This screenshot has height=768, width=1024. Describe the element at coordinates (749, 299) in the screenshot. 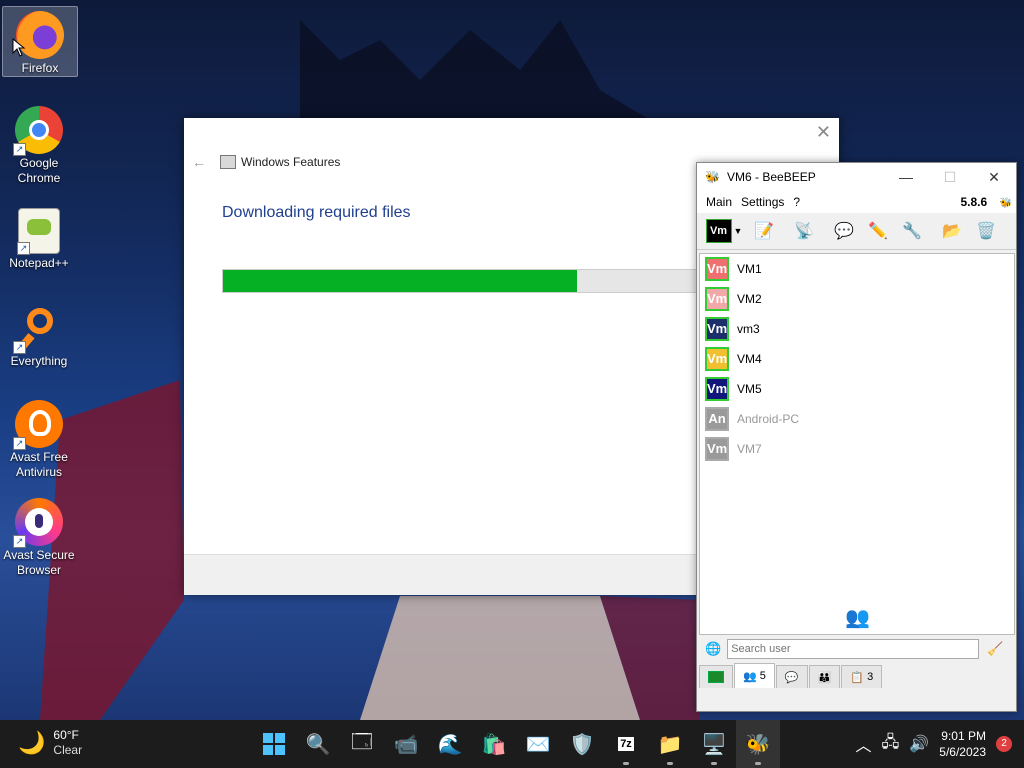

I see `user-name: VM2` at that location.